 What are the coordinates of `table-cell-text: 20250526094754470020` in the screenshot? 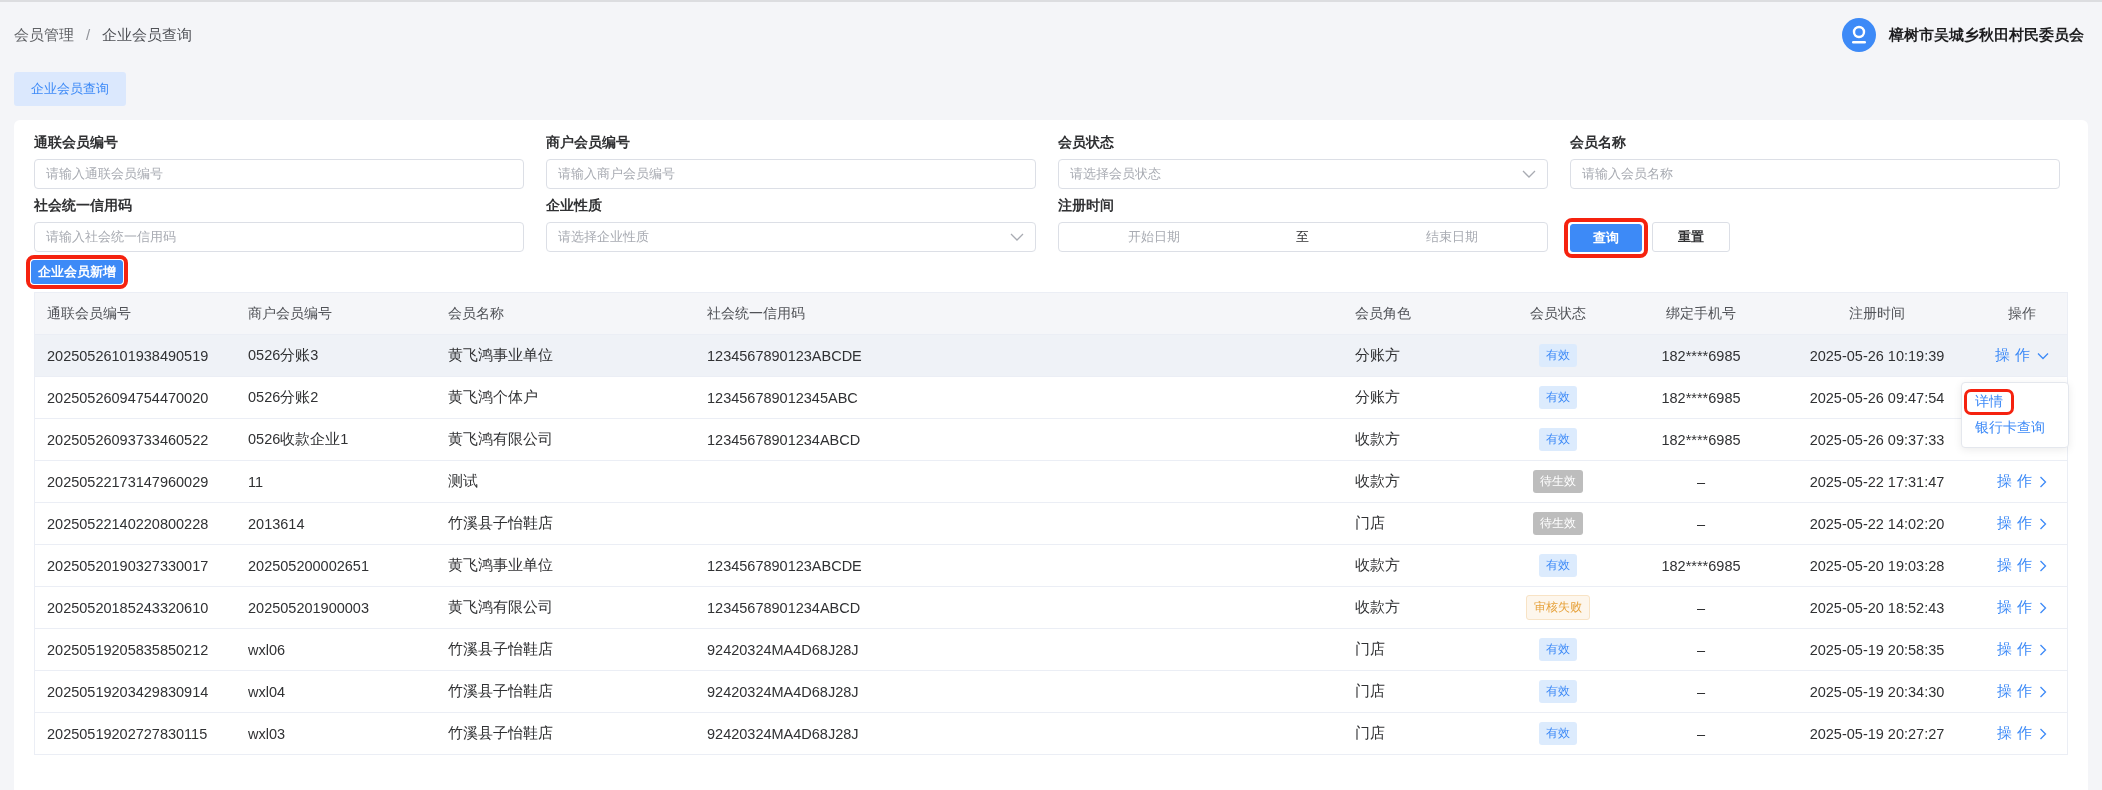 It's located at (128, 397).